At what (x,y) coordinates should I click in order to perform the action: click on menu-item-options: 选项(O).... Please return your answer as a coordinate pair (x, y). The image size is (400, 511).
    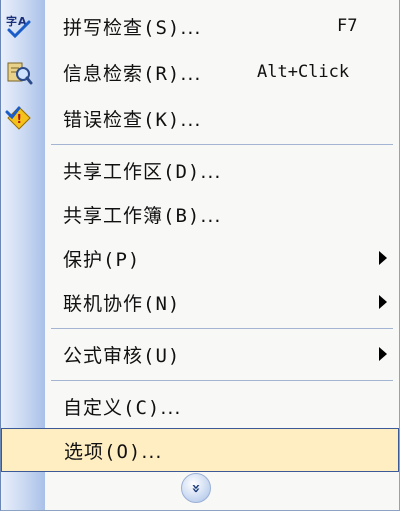
    Looking at the image, I should click on (200, 450).